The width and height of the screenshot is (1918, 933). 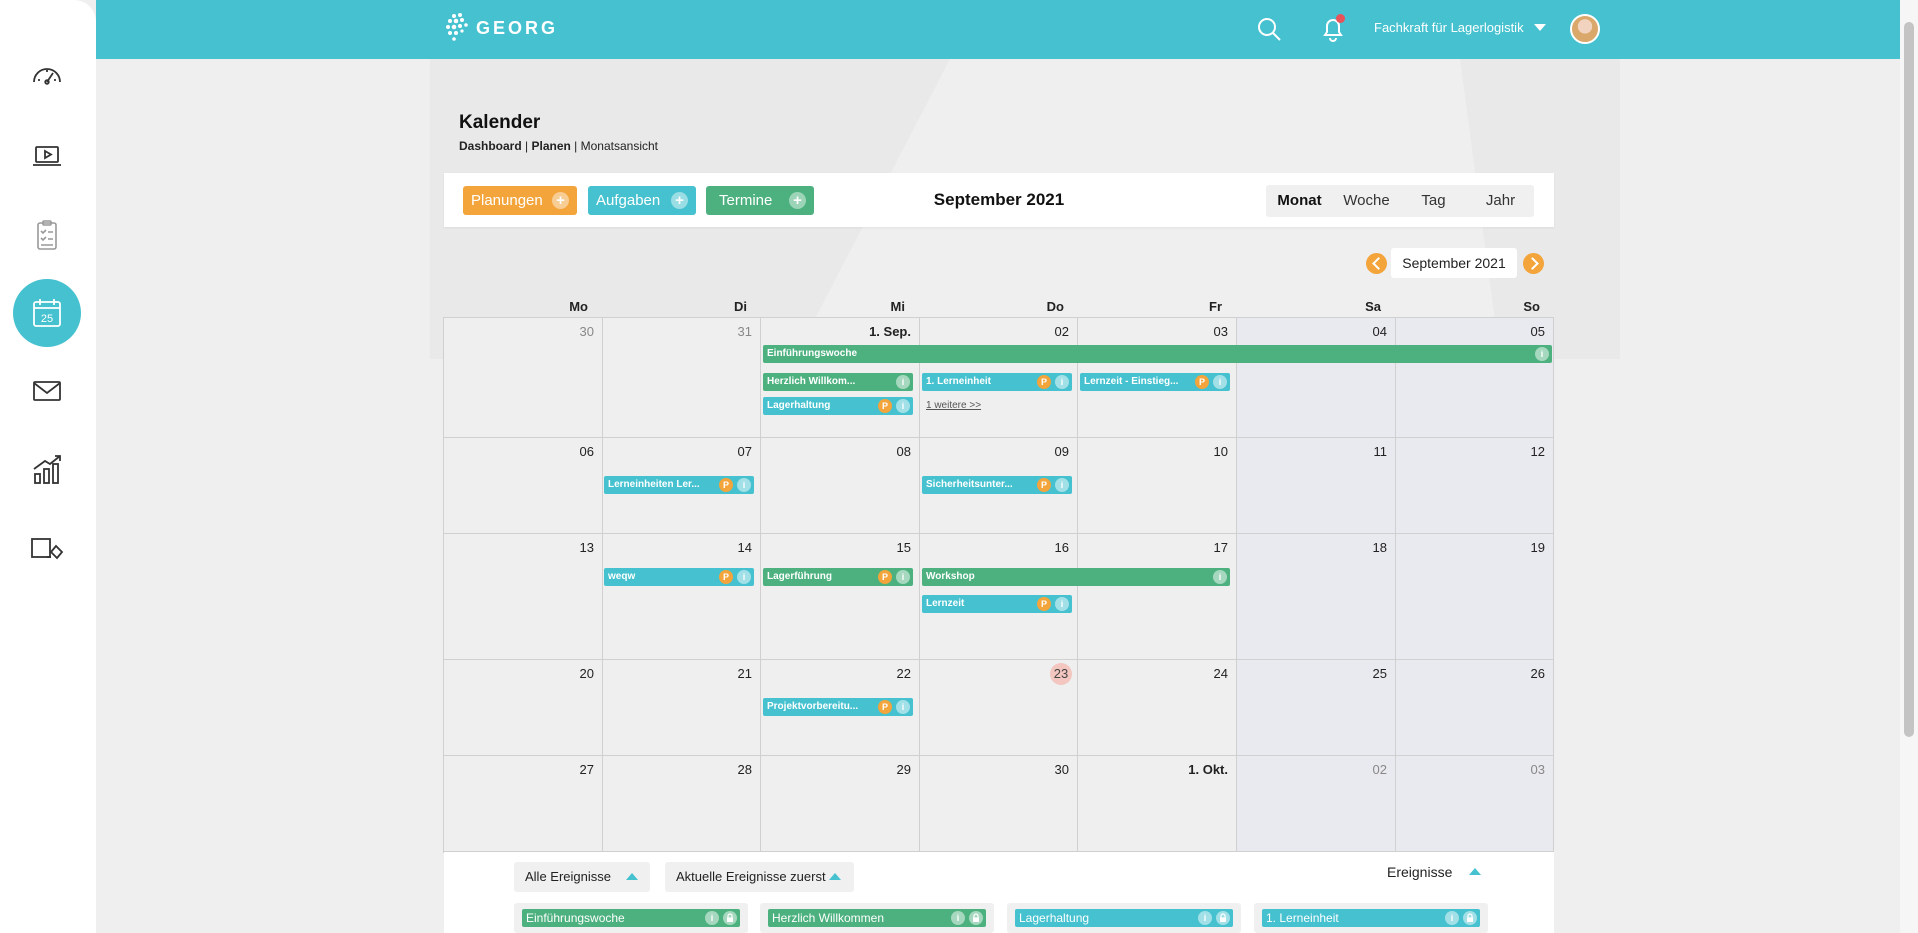 I want to click on day-cell: 10, so click(x=1157, y=486).